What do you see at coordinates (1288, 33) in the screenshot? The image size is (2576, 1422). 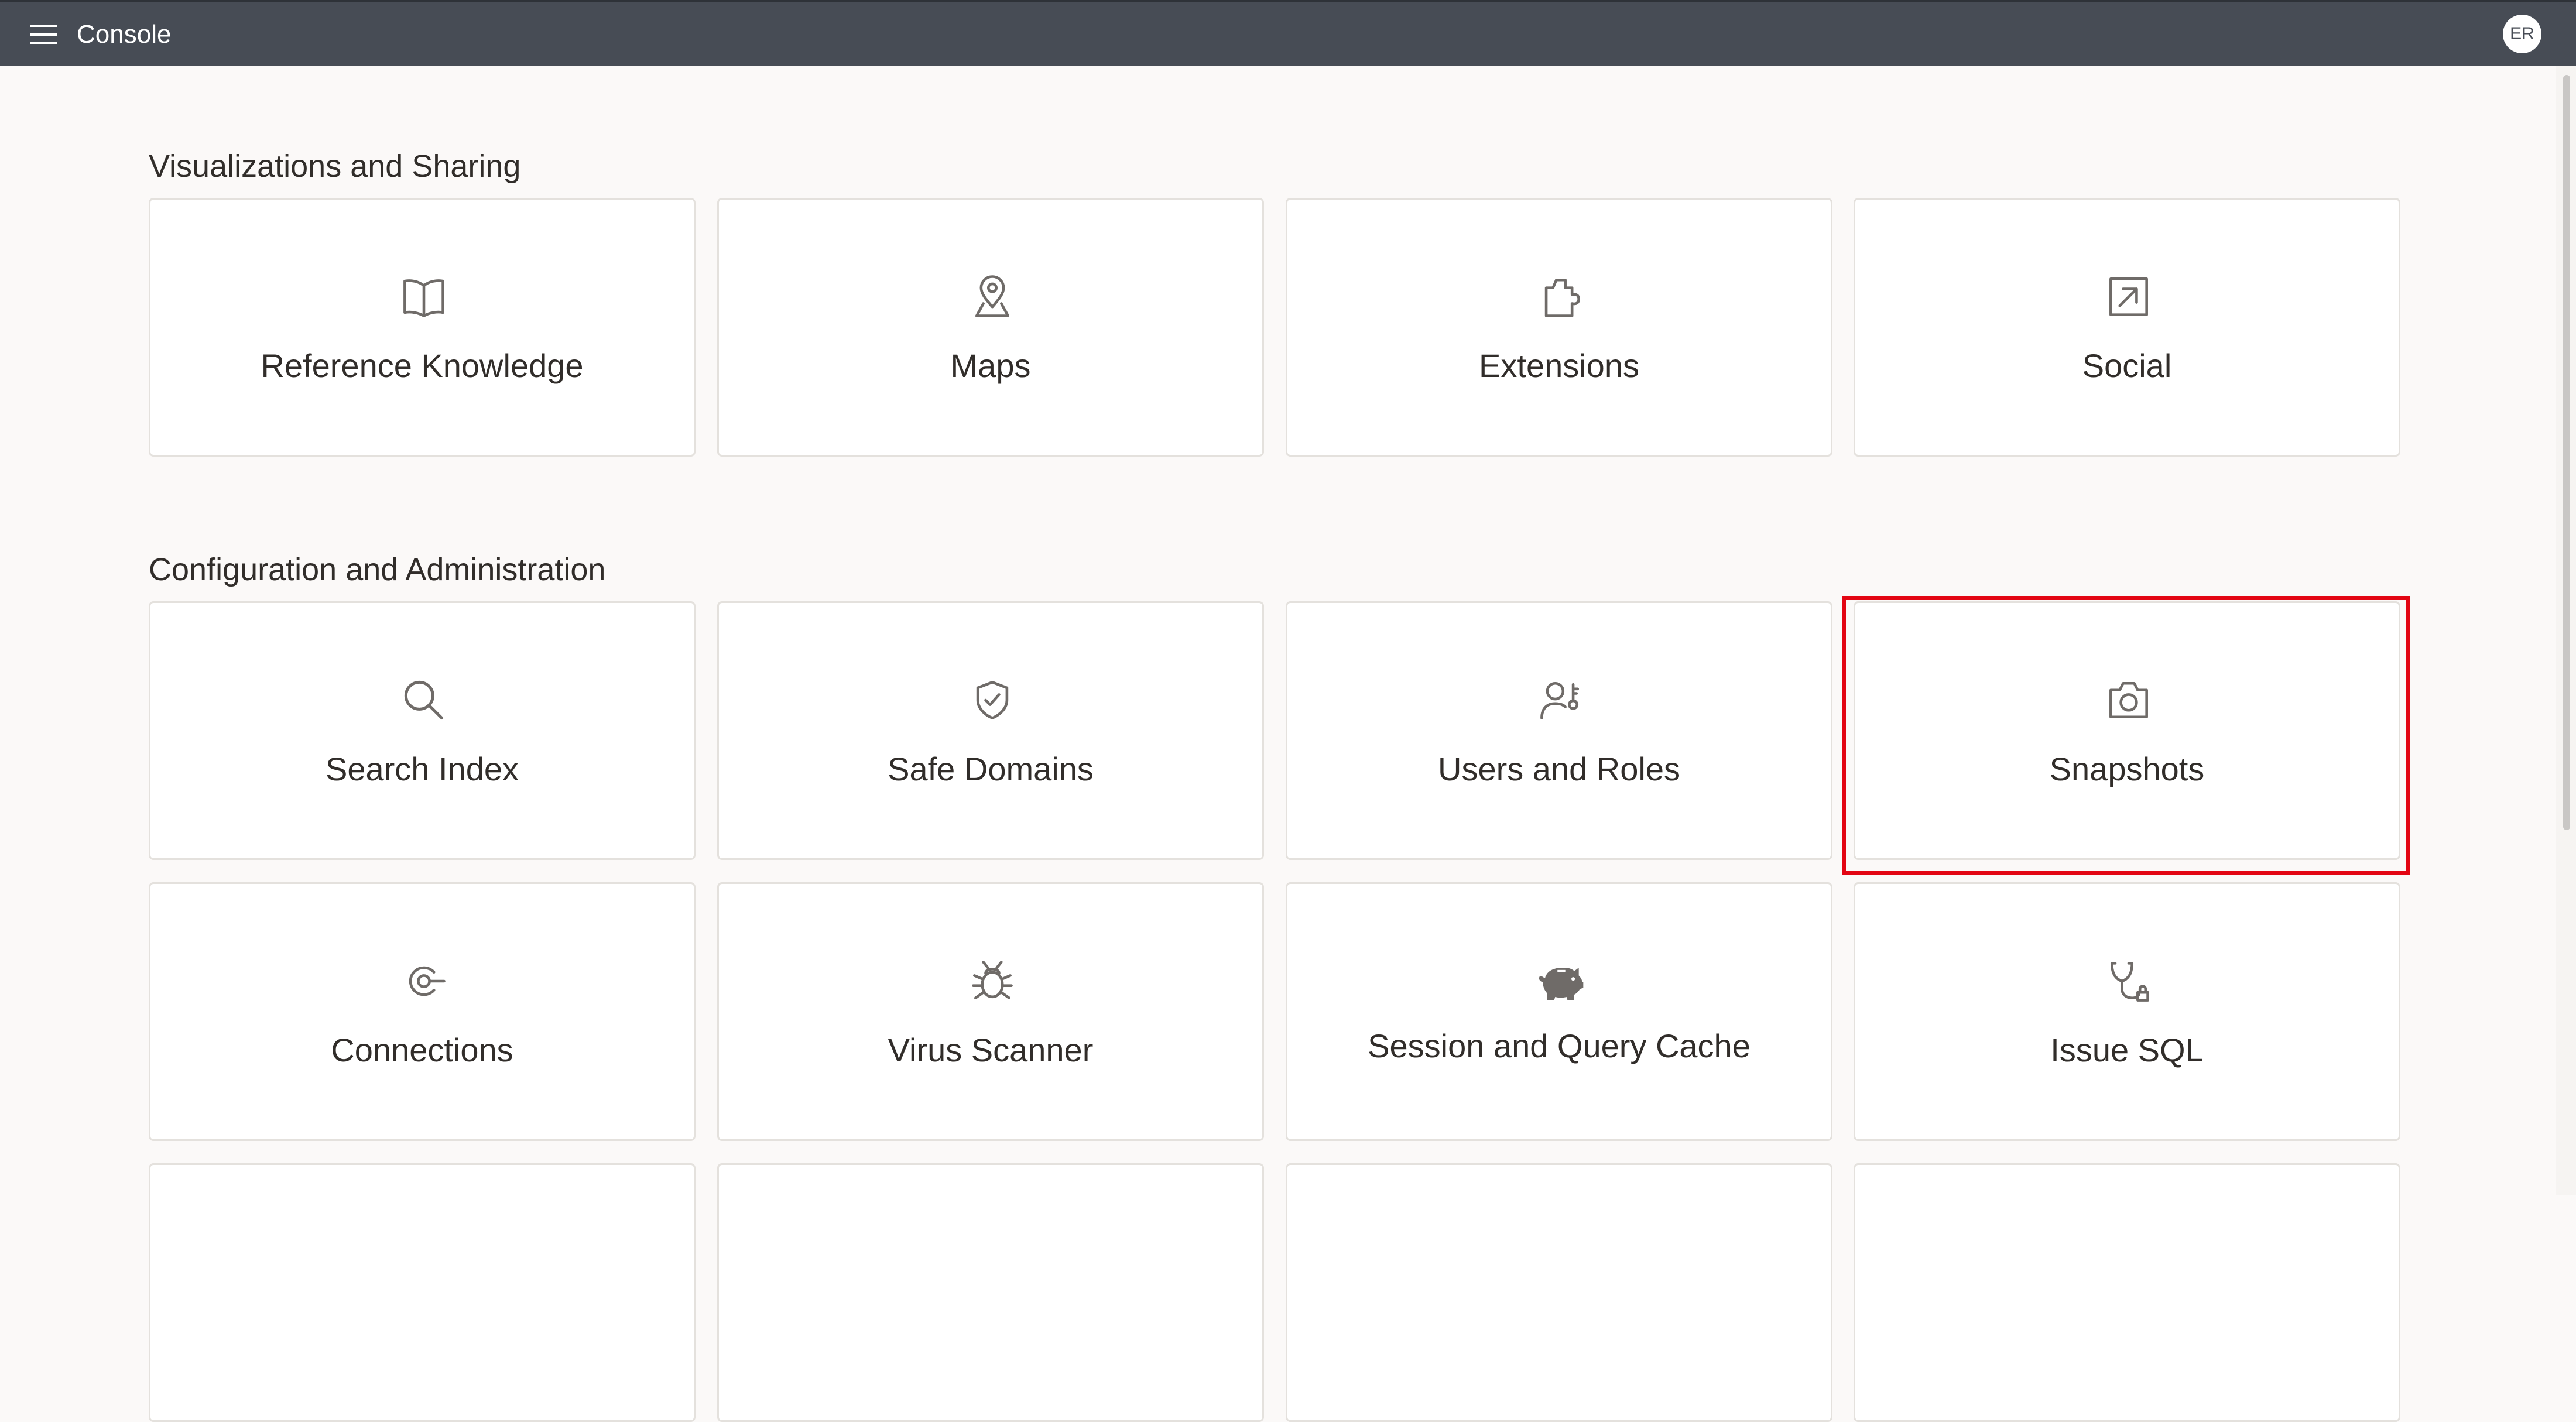 I see `top-bar: Console ER` at bounding box center [1288, 33].